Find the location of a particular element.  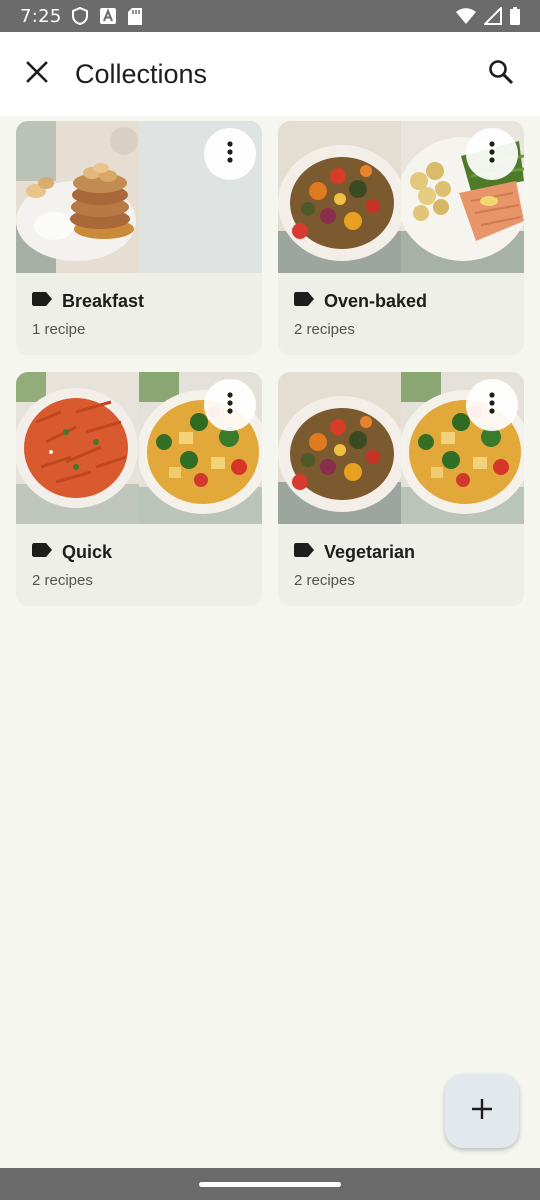

gesture-handle is located at coordinates (270, 1184).